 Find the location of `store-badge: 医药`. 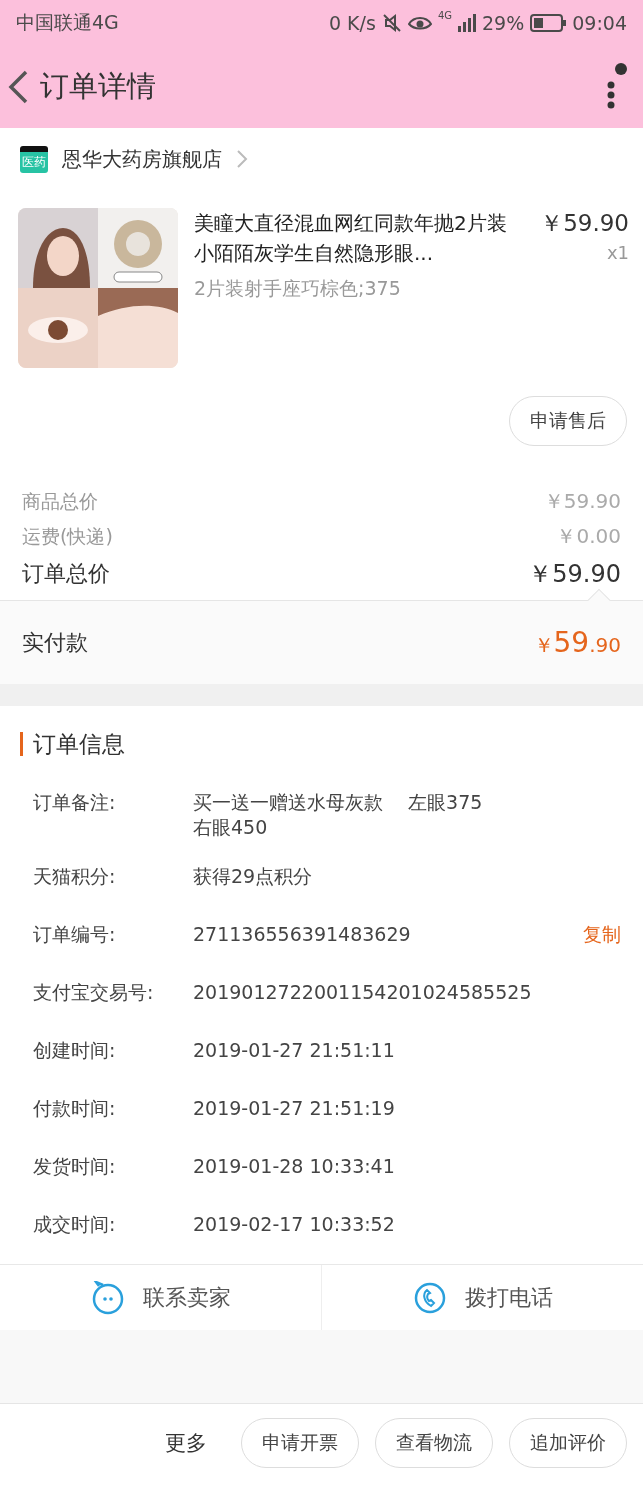

store-badge: 医药 is located at coordinates (34, 159).